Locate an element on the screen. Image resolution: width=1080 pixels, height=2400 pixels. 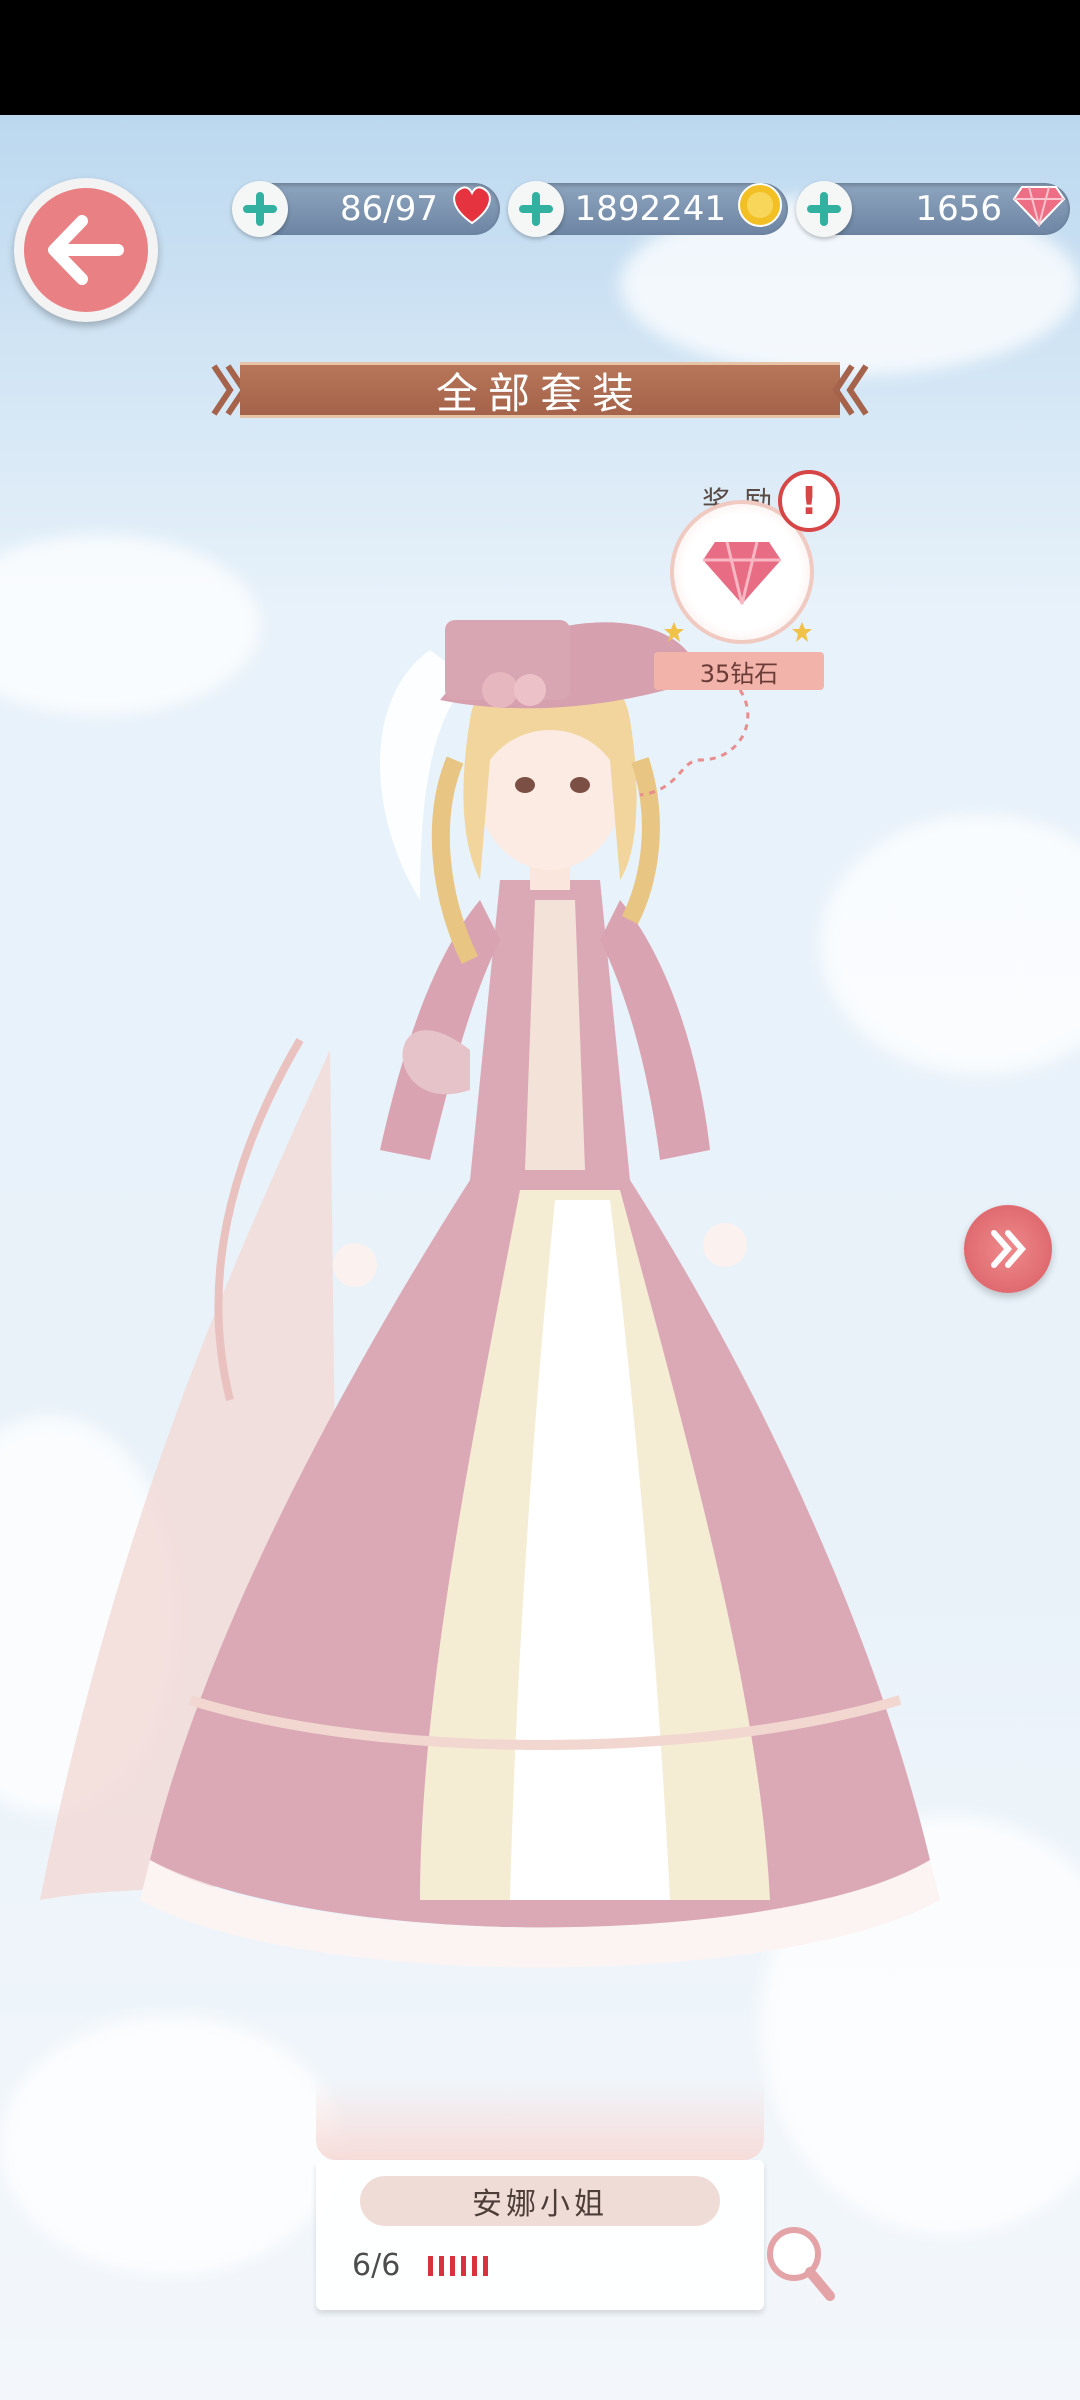
outfit-card: 安娜小姐 6/6 is located at coordinates (540, 2195).